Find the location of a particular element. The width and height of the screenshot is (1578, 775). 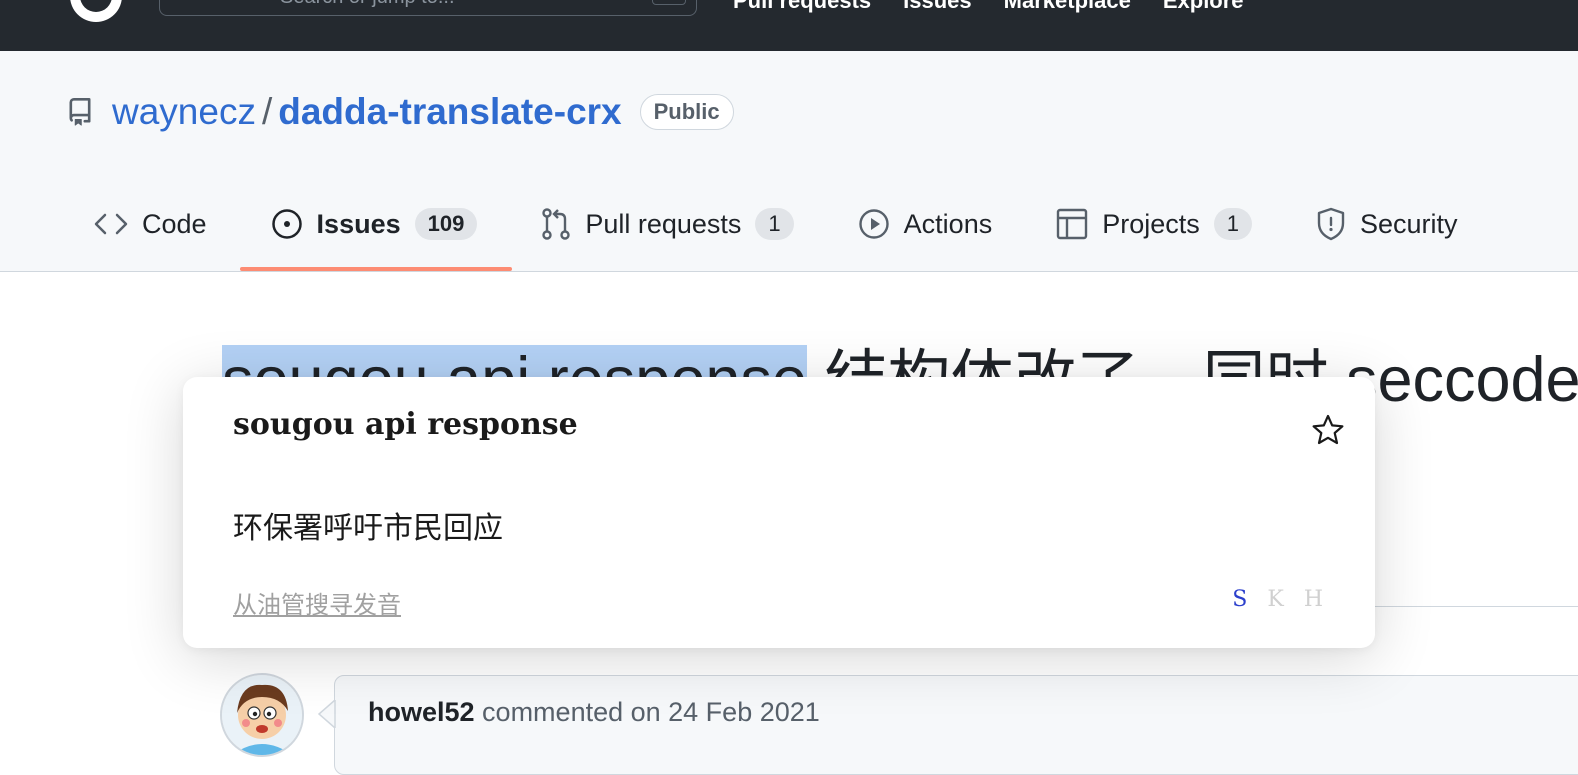

git-pull-request-icon is located at coordinates (556, 224).